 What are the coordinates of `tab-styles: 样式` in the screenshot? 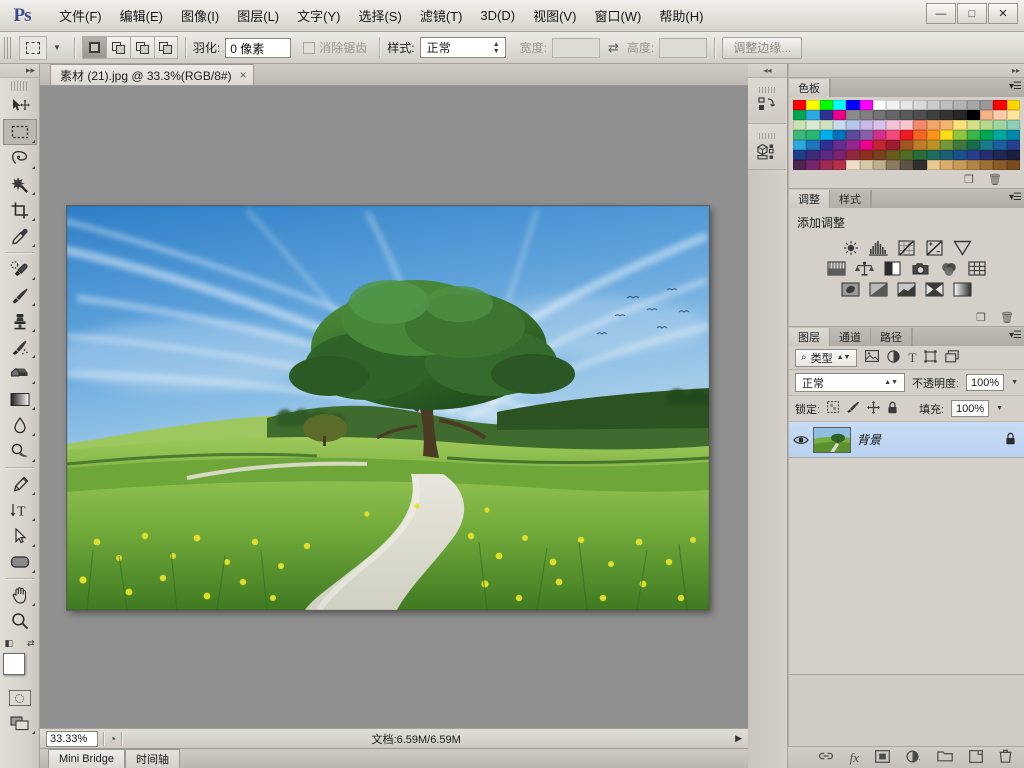 It's located at (850, 199).